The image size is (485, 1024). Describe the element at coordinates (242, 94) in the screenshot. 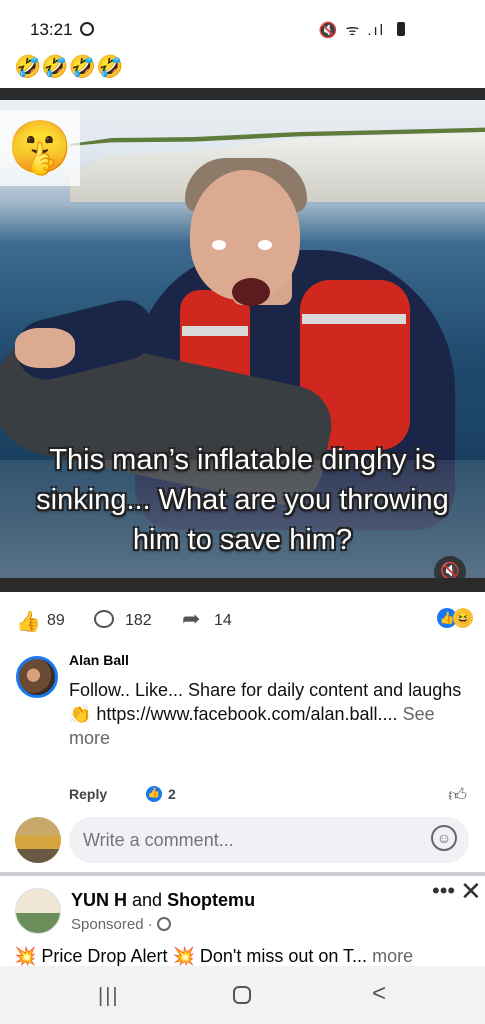

I see `media-top-border` at that location.